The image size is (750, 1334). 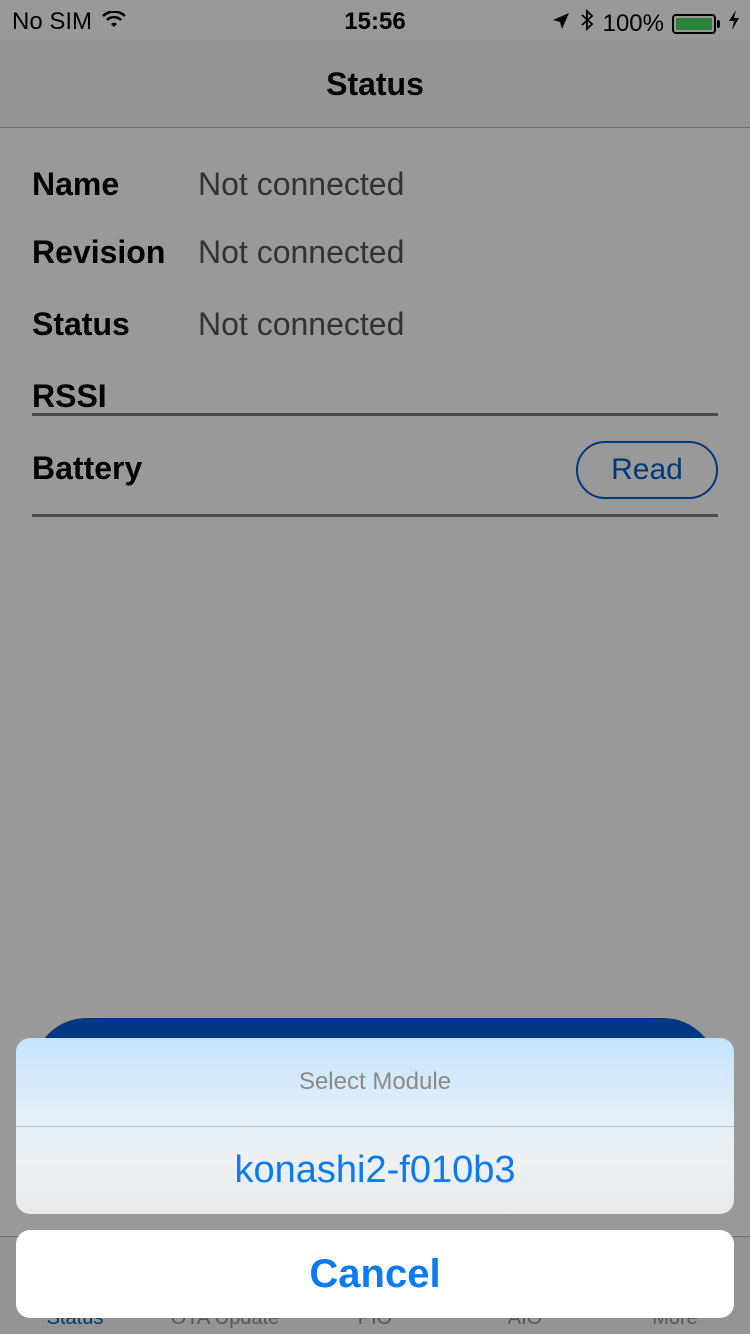 What do you see at coordinates (375, 1170) in the screenshot?
I see `module-option: konashi2-f010b3` at bounding box center [375, 1170].